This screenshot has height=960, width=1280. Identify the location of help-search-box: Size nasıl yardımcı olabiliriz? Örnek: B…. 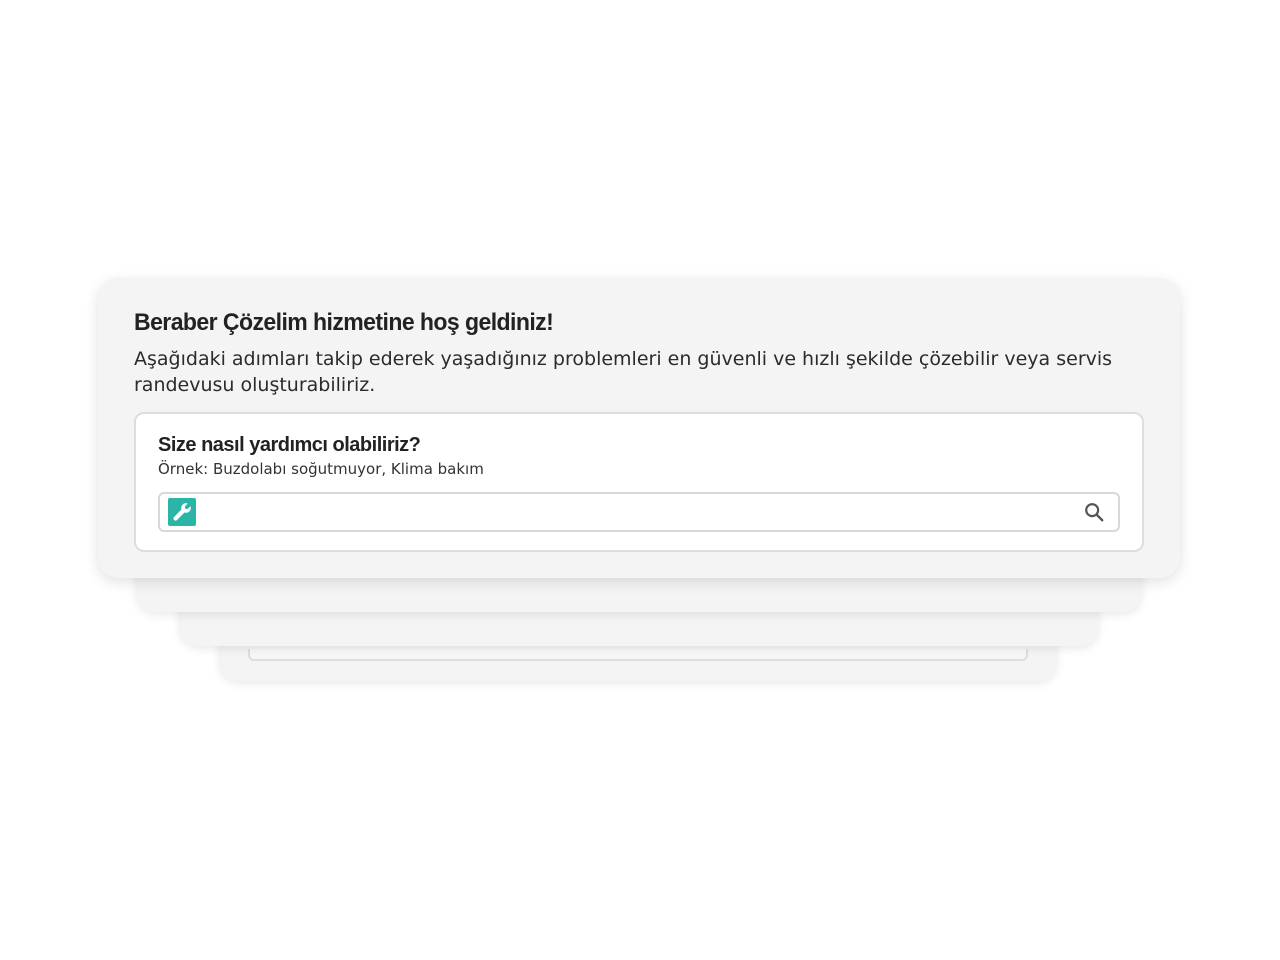
(639, 482).